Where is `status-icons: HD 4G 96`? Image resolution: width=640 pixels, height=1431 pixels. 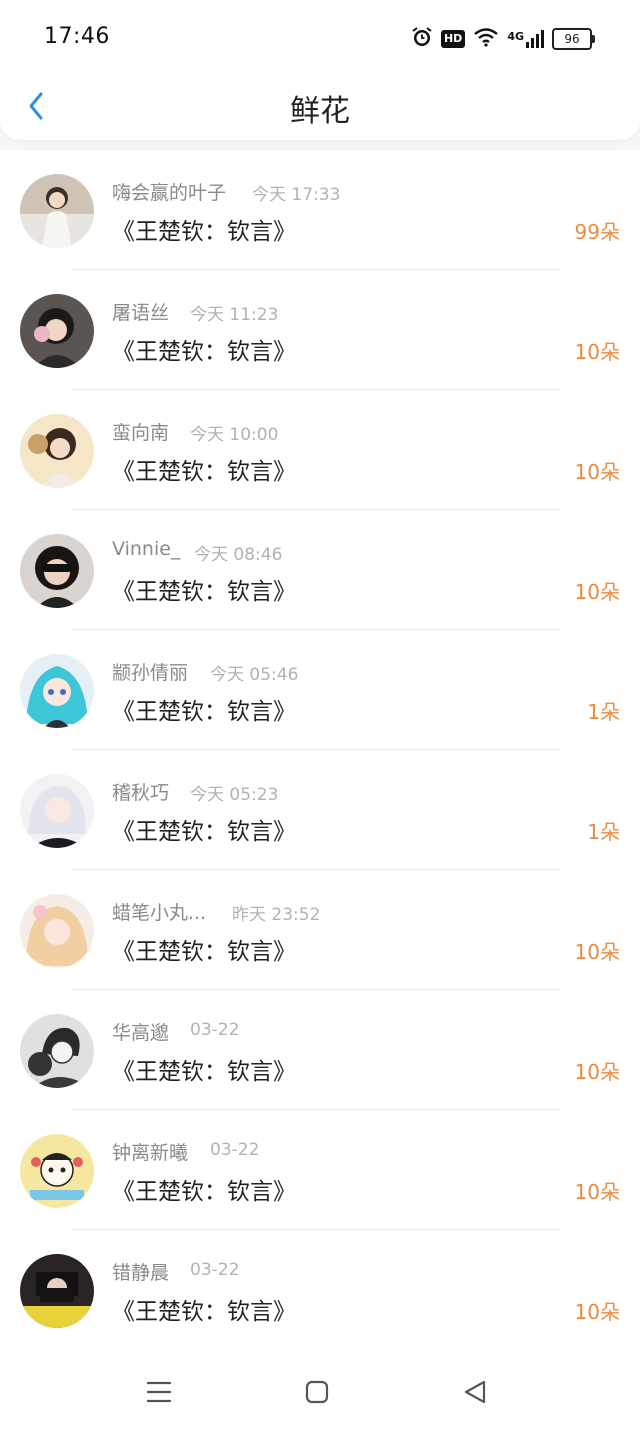 status-icons: HD 4G 96 is located at coordinates (503, 39).